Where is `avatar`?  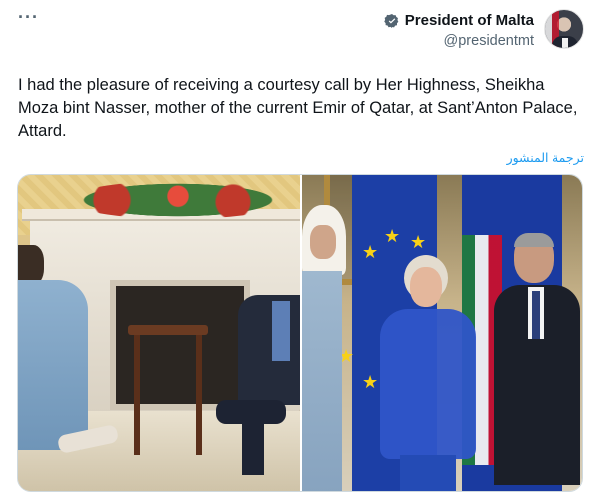 avatar is located at coordinates (564, 29).